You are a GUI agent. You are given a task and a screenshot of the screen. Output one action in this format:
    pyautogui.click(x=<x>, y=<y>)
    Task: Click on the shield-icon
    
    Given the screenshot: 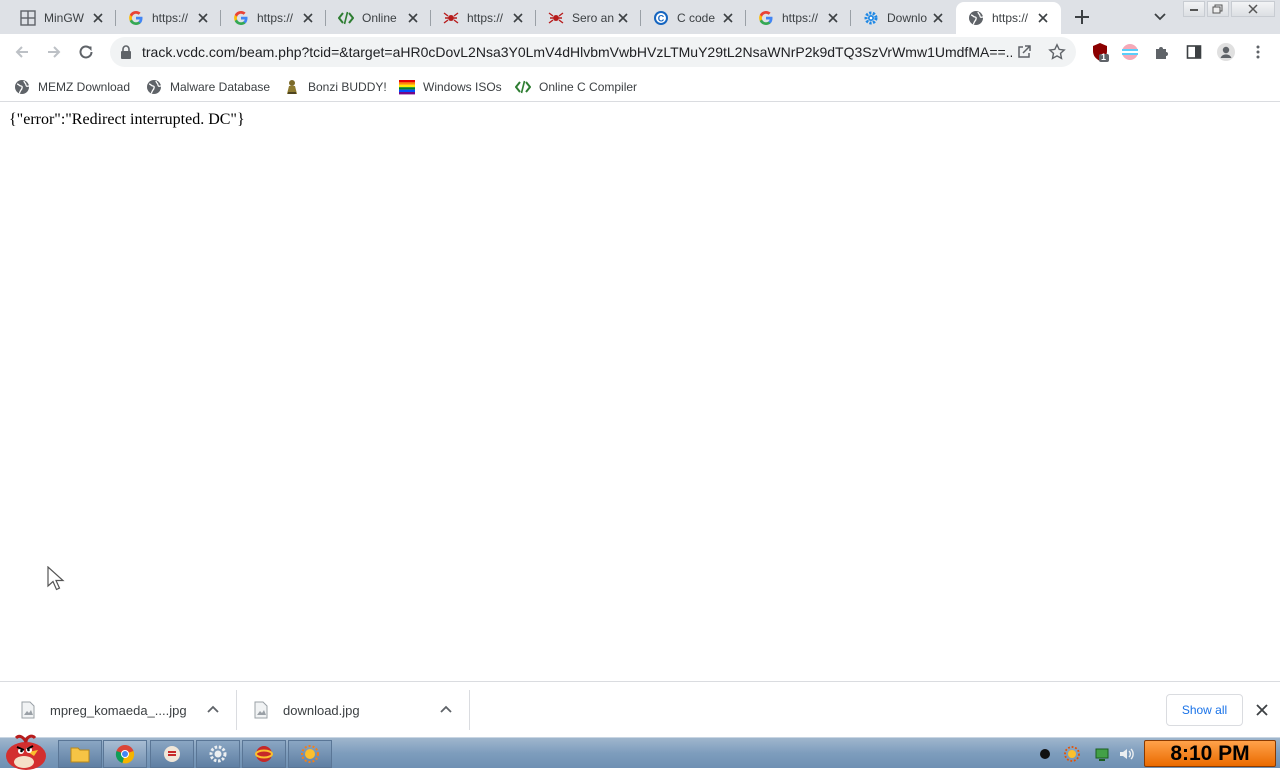 What is the action you would take?
    pyautogui.click(x=1101, y=52)
    